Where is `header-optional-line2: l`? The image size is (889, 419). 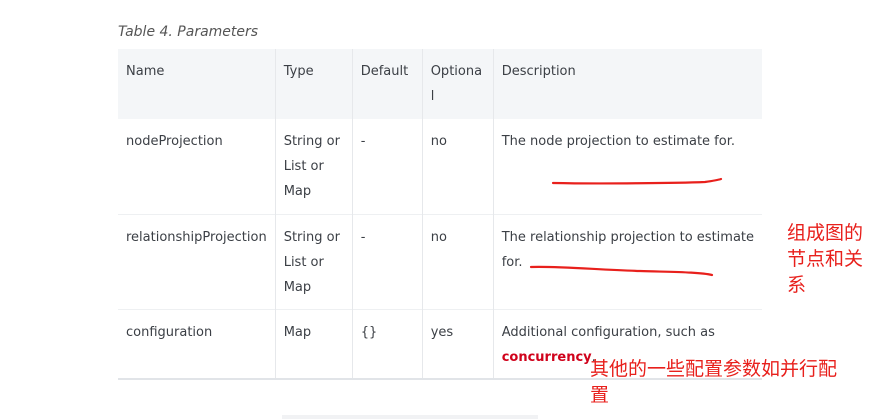
header-optional-line2: l is located at coordinates (432, 96).